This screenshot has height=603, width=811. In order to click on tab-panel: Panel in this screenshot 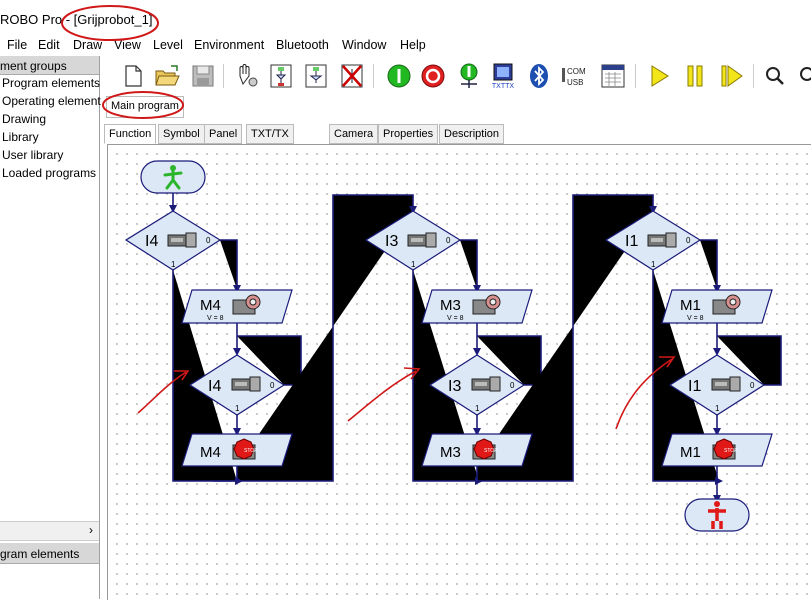, I will do `click(223, 134)`.